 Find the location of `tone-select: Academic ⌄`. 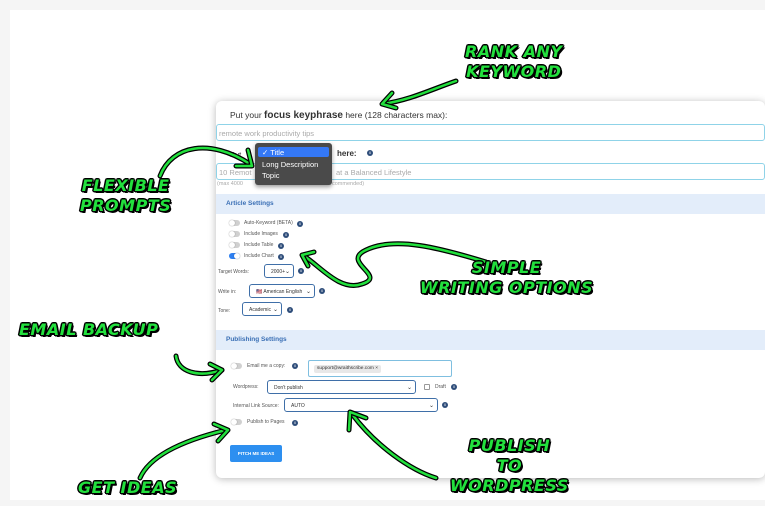

tone-select: Academic ⌄ is located at coordinates (262, 309).